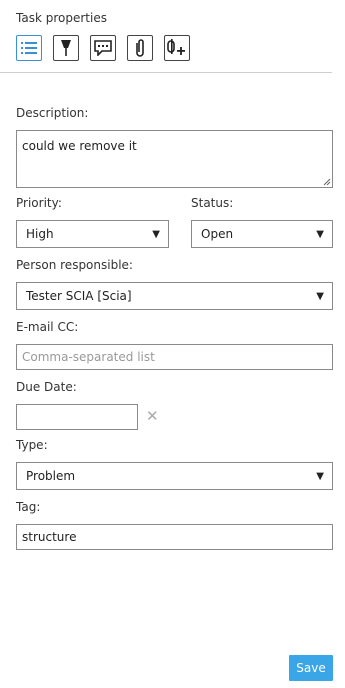  I want to click on attachment-button, so click(140, 48).